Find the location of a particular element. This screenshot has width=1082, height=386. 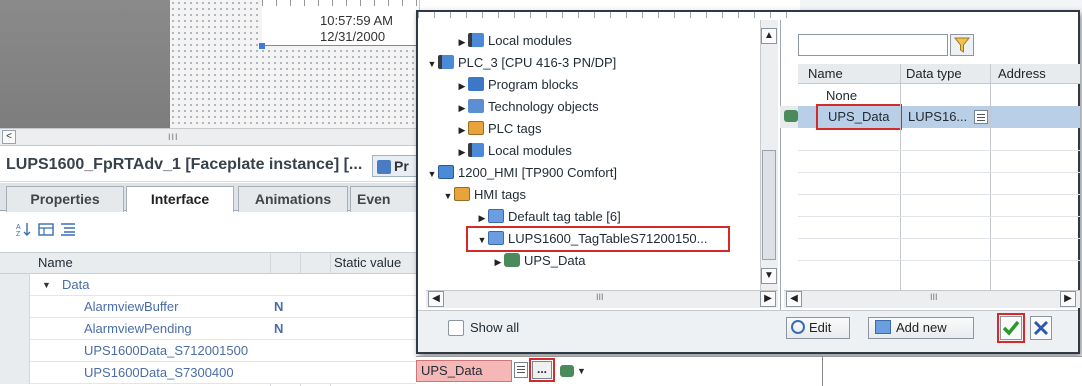

cancel-button is located at coordinates (1041, 328).